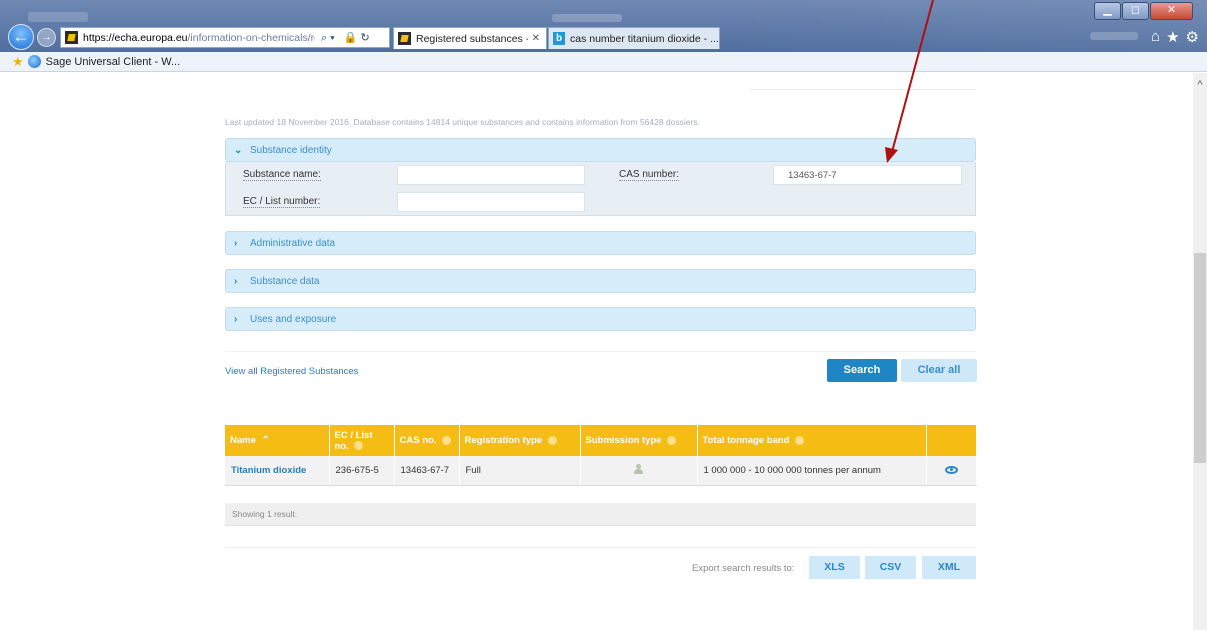  I want to click on annotation-arrow-head, so click(891, 155).